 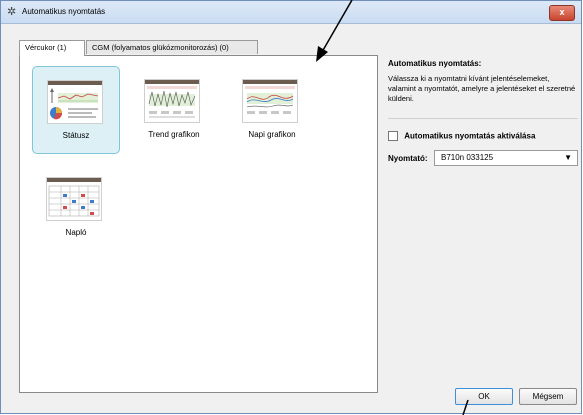 I want to click on tab-blood-glucose: Vércukor (1), so click(x=52, y=48).